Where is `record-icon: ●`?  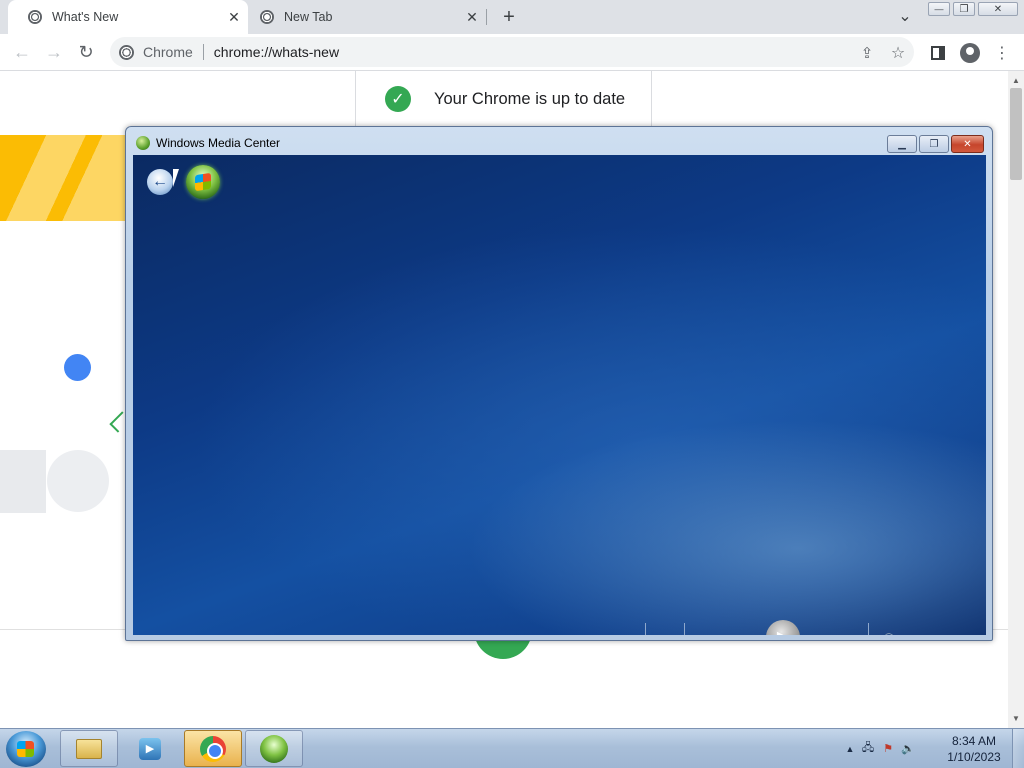
record-icon: ● is located at coordinates (518, 632).